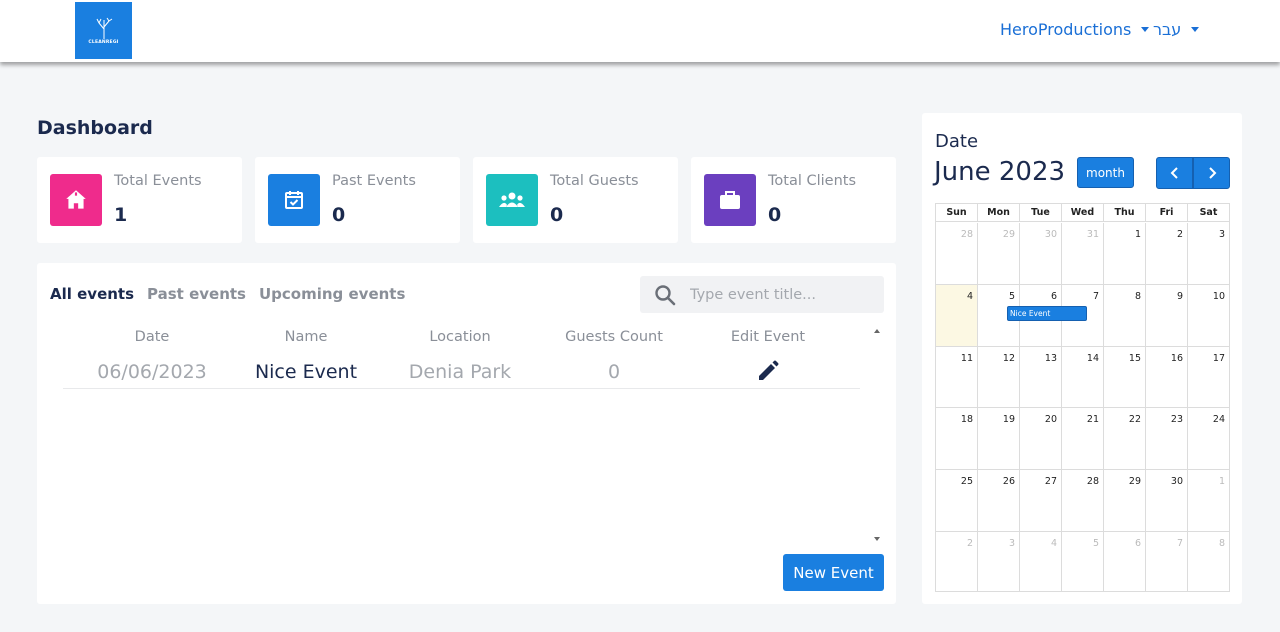 Image resolution: width=1280 pixels, height=632 pixels. I want to click on calendar-day: 10, so click(1208, 315).